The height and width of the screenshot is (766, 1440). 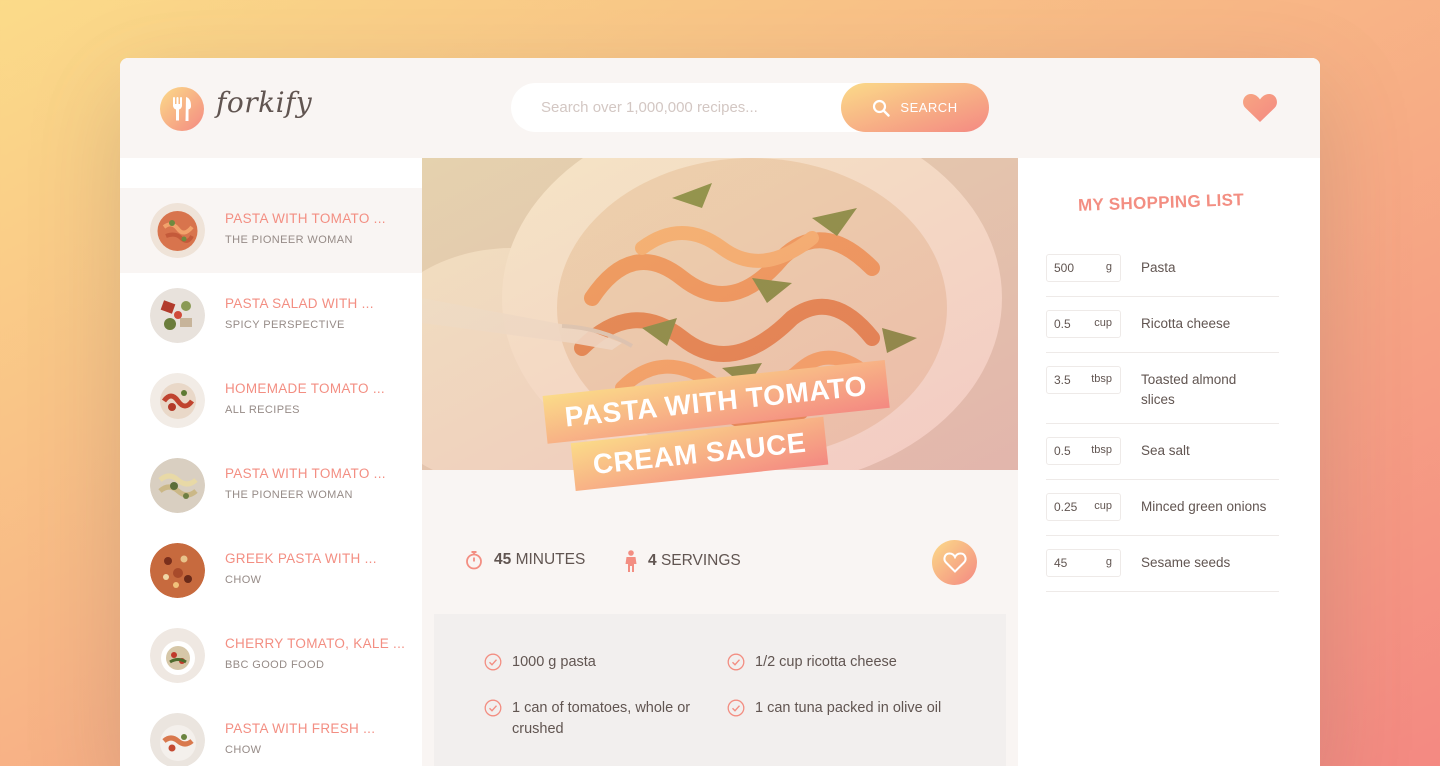 I want to click on result-publisher: ALL RECIPES, so click(x=262, y=410).